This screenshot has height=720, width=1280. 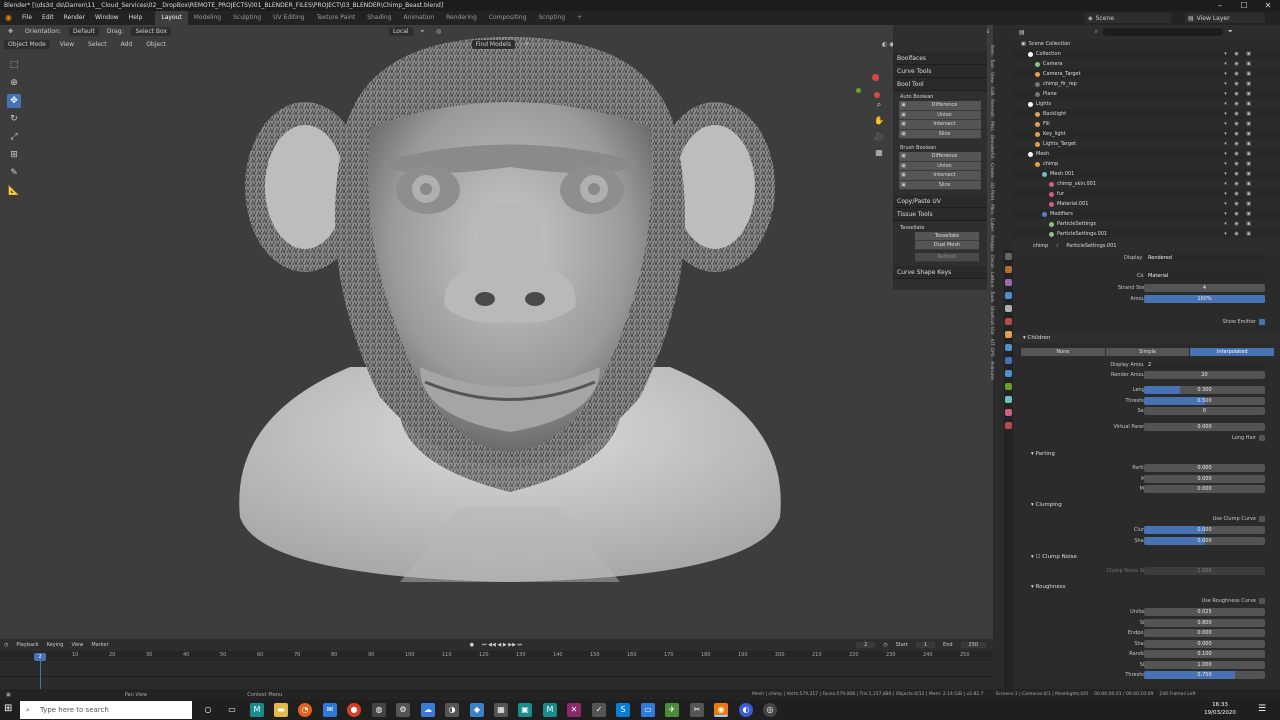 I want to click on tissue-tools-header: Tissue Tools, so click(x=940, y=214).